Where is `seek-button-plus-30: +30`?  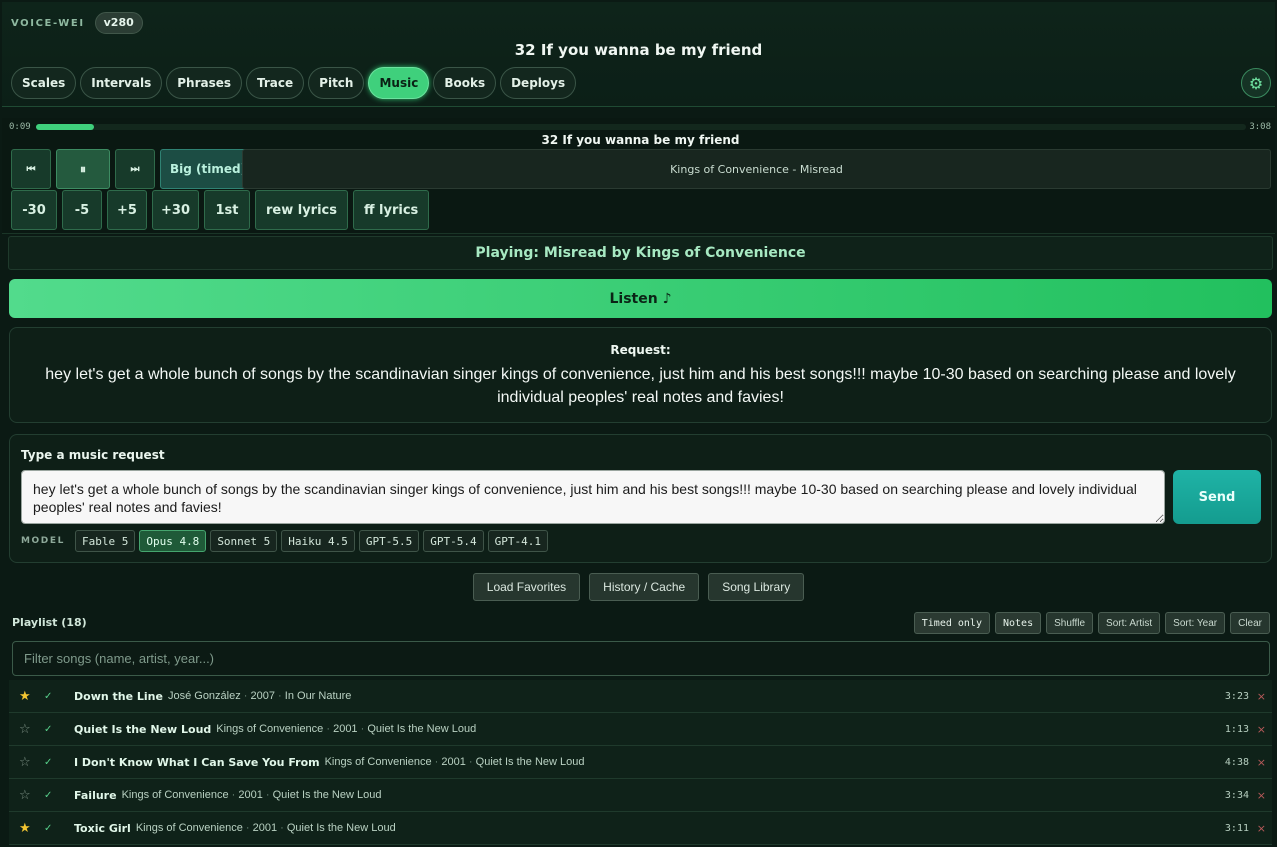
seek-button-plus-30: +30 is located at coordinates (175, 210).